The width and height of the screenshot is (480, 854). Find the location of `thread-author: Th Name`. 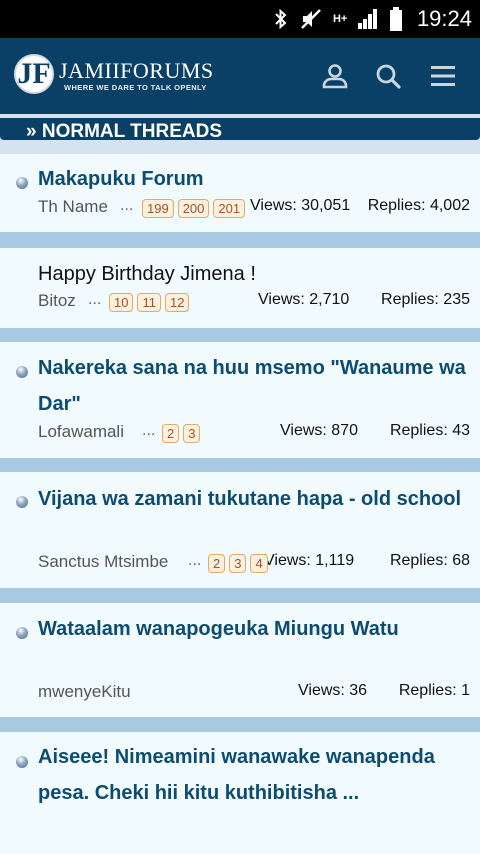

thread-author: Th Name is located at coordinates (73, 207).